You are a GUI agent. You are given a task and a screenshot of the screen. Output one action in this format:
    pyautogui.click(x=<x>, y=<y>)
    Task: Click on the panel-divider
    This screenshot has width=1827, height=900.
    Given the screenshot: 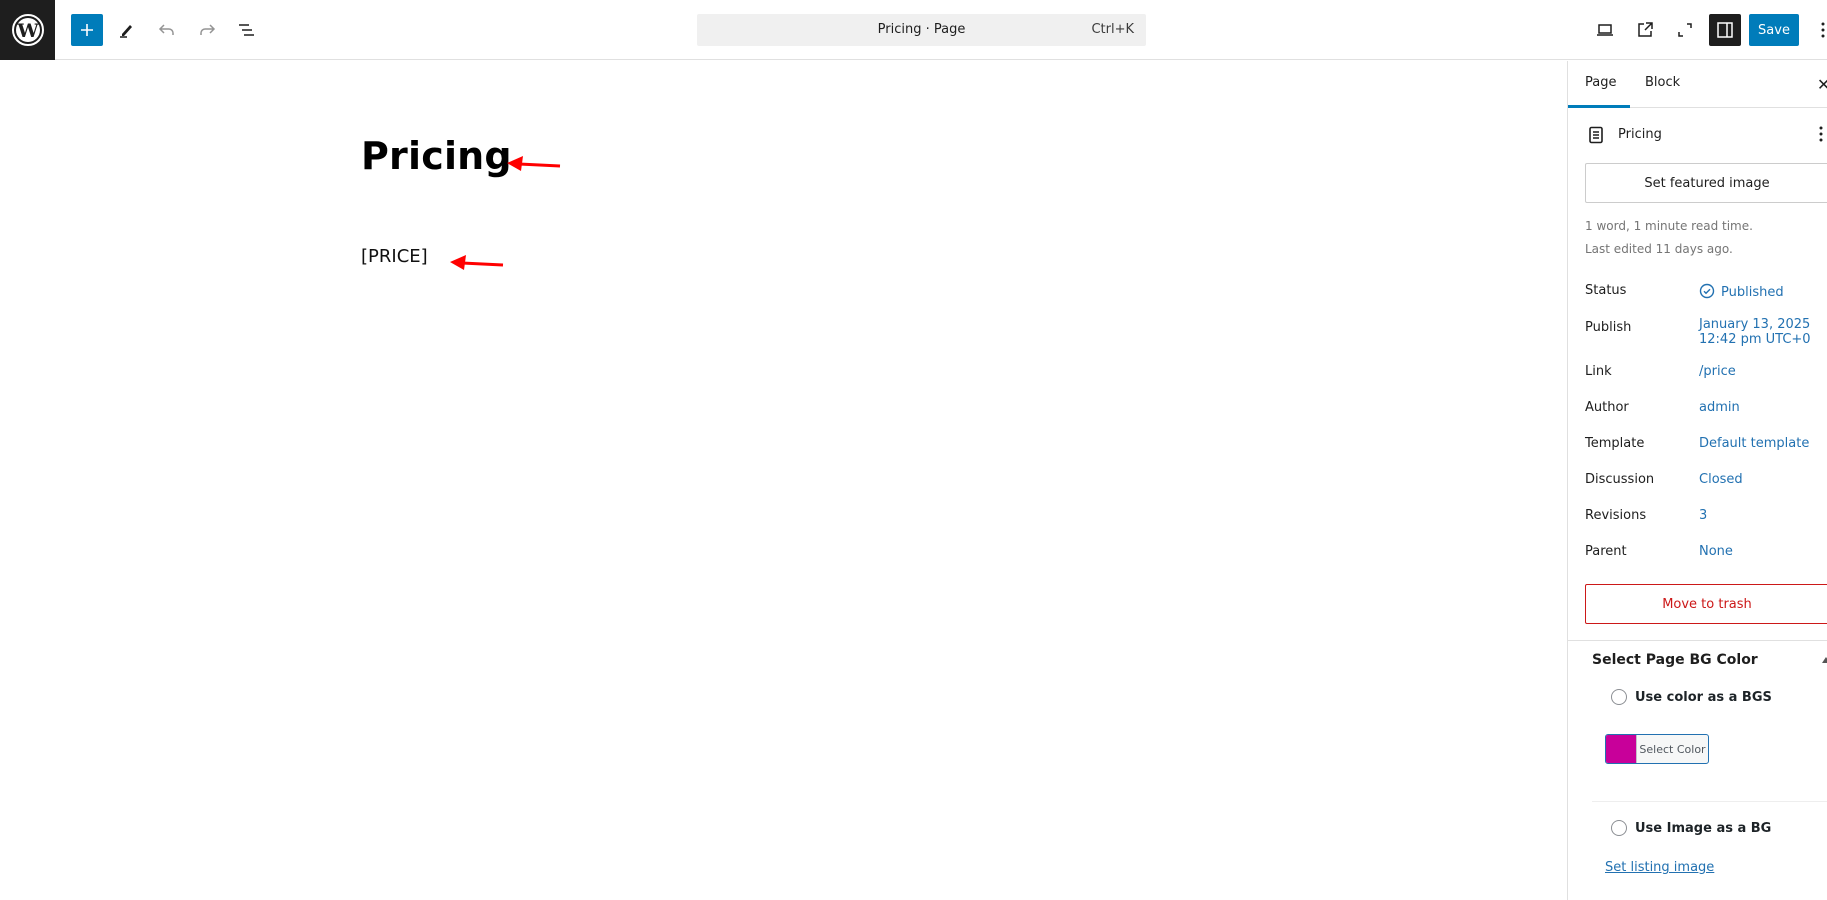 What is the action you would take?
    pyautogui.click(x=1697, y=640)
    